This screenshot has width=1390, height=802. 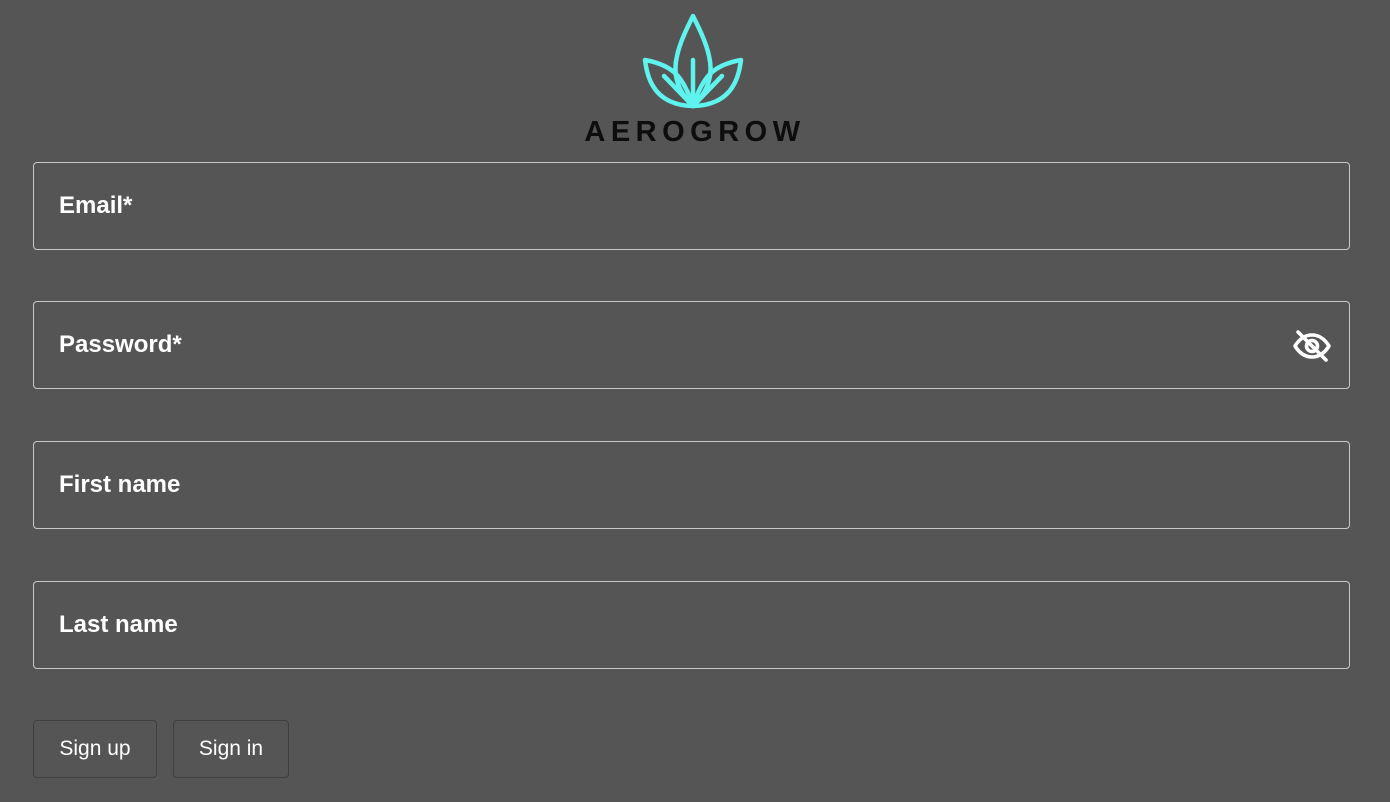 I want to click on brand-name: AEROGROW, so click(x=695, y=132).